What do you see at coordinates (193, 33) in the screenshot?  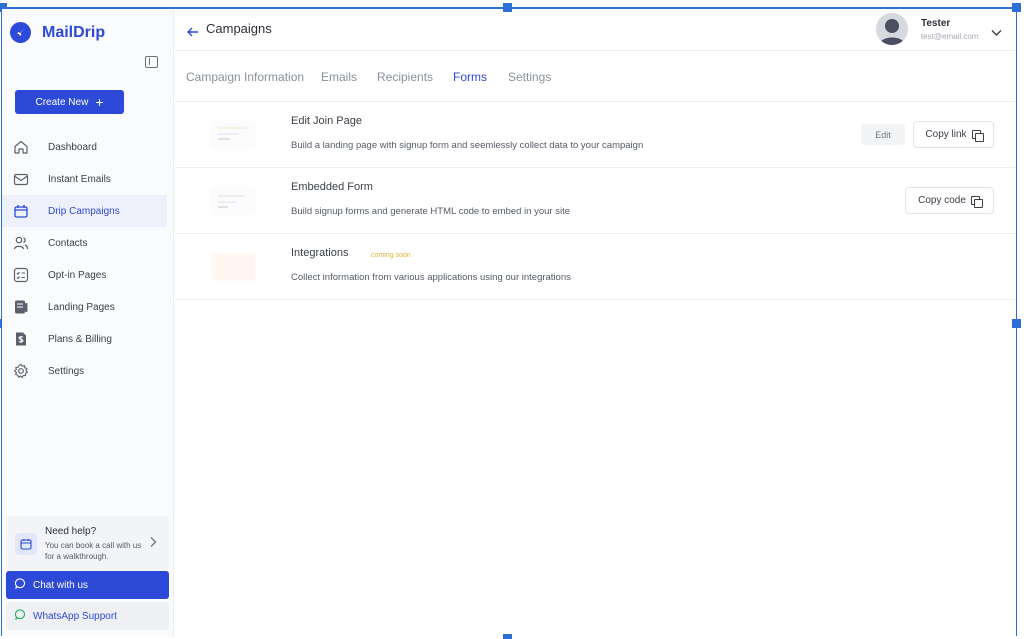 I see `back-arrow-icon` at bounding box center [193, 33].